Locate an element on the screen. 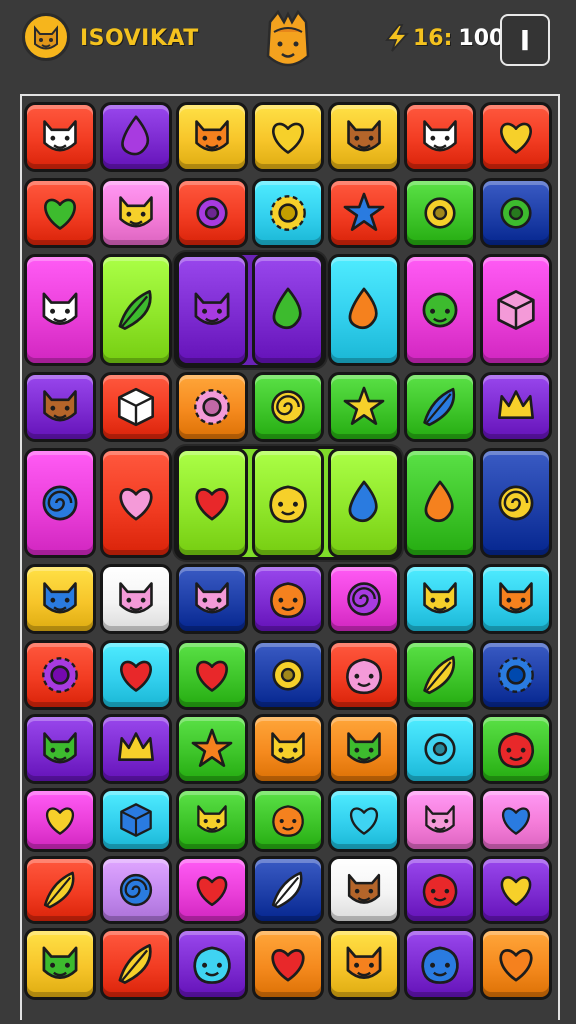  purple-swirl-icon is located at coordinates (364, 599).